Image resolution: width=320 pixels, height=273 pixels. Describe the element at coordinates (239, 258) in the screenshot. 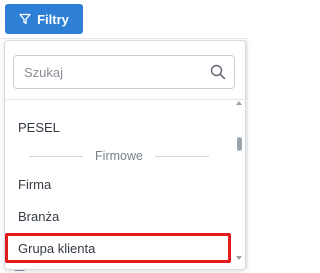

I see `scroll-down-arrow` at that location.